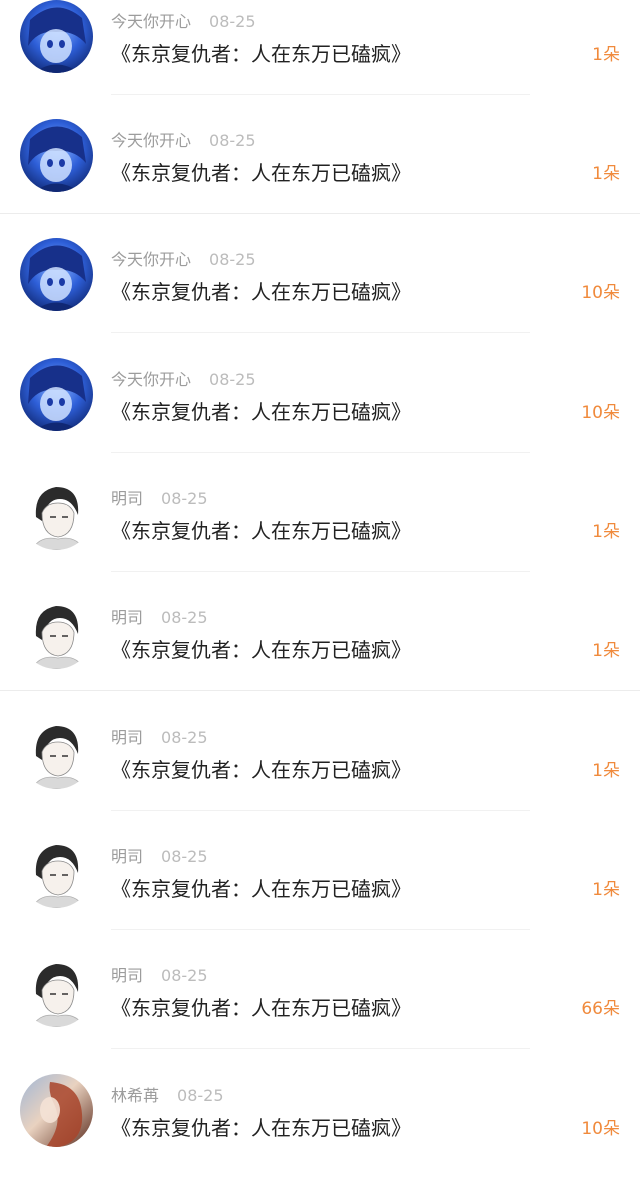  What do you see at coordinates (600, 1009) in the screenshot?
I see `flower-count: 66朵` at bounding box center [600, 1009].